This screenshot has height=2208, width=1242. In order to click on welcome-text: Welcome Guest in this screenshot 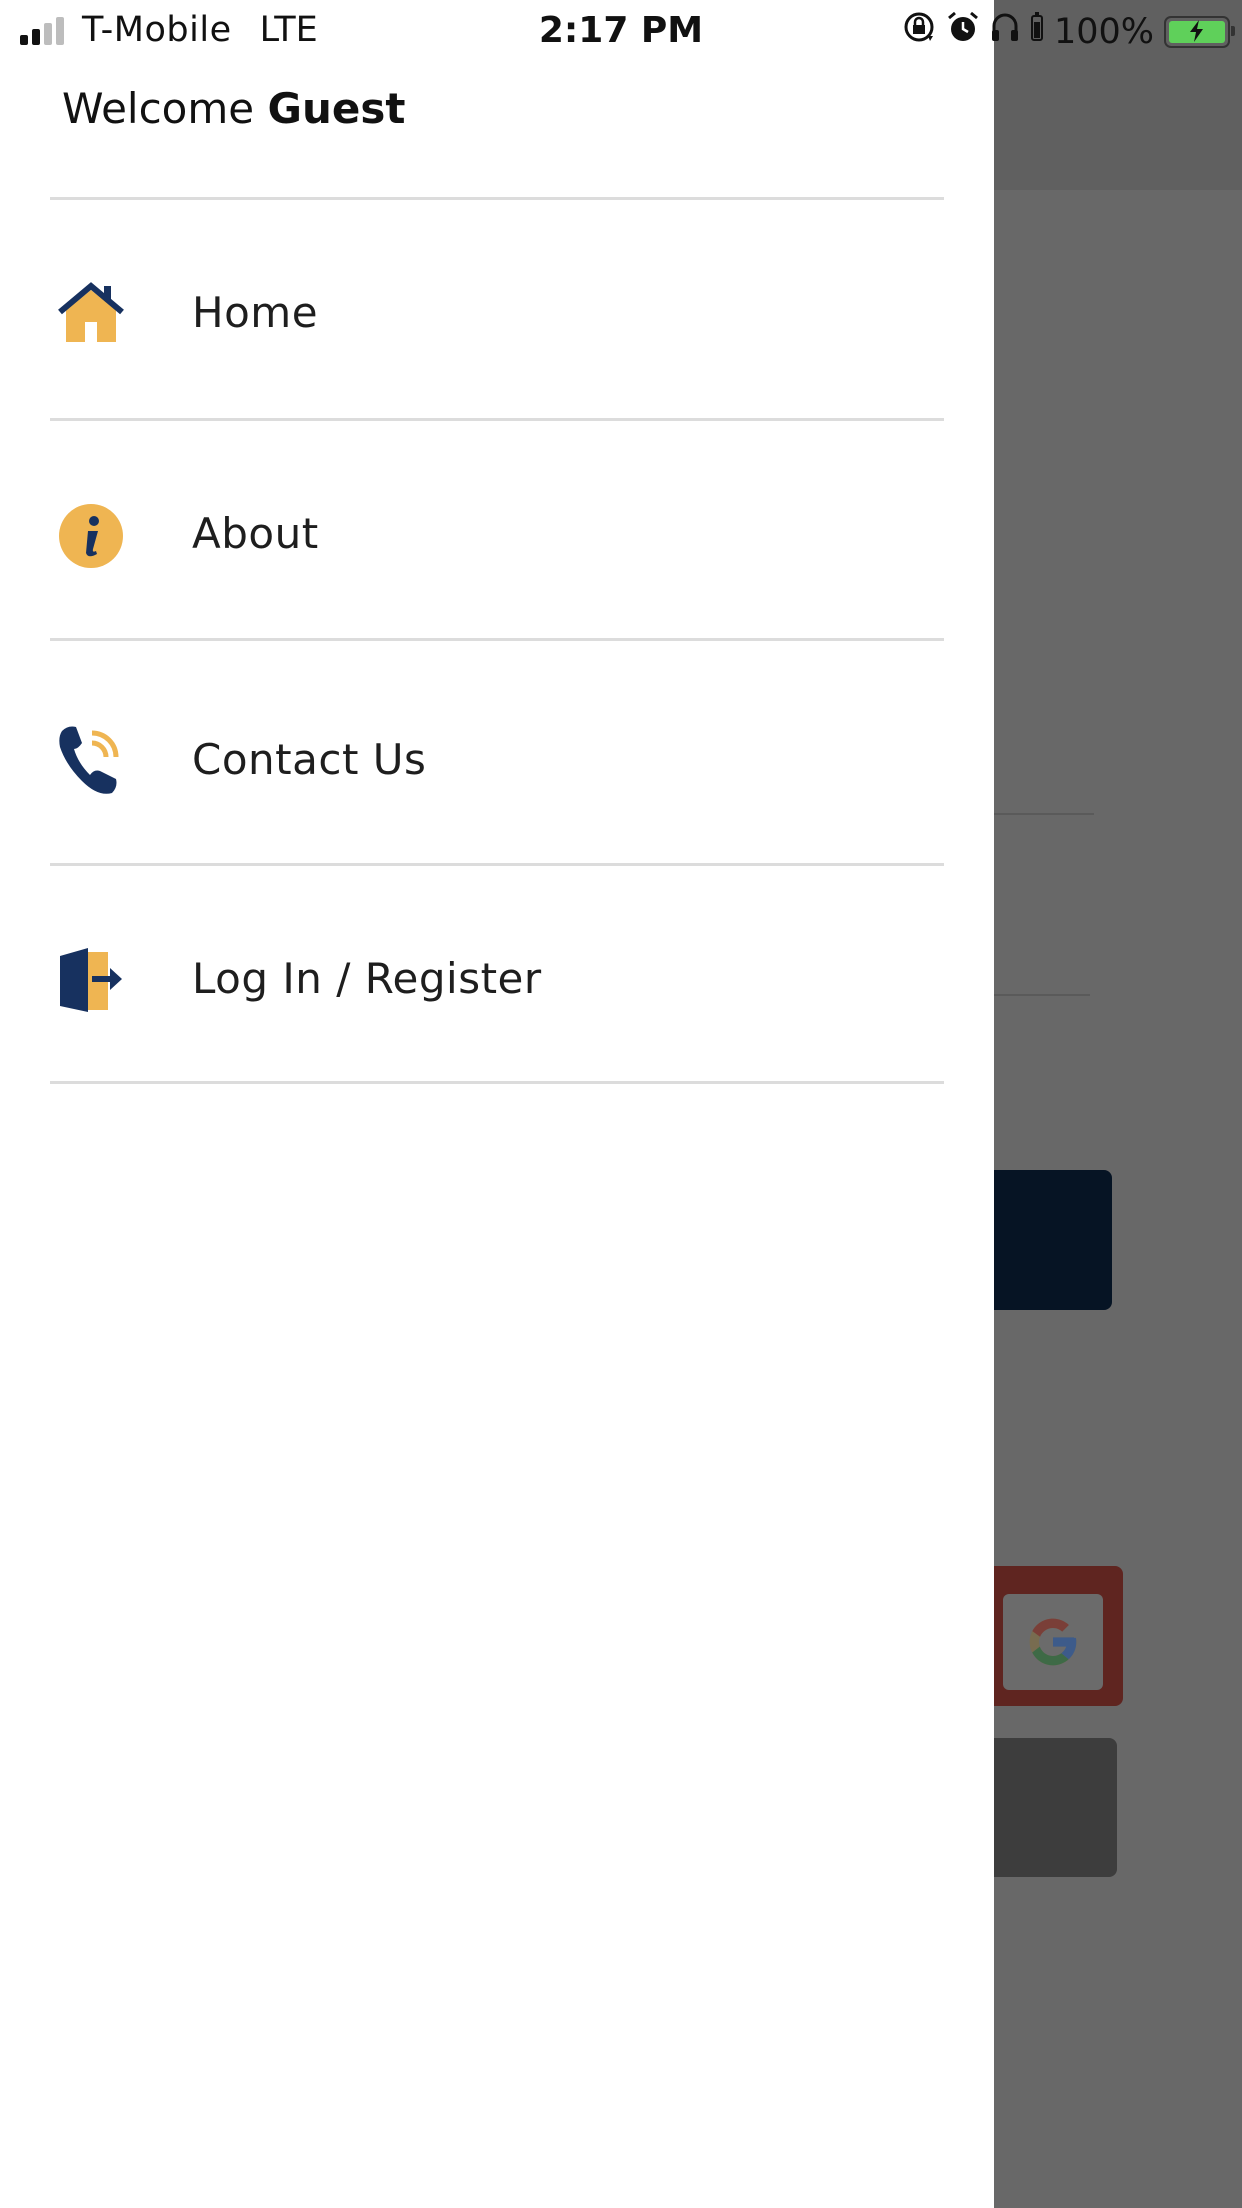, I will do `click(233, 108)`.